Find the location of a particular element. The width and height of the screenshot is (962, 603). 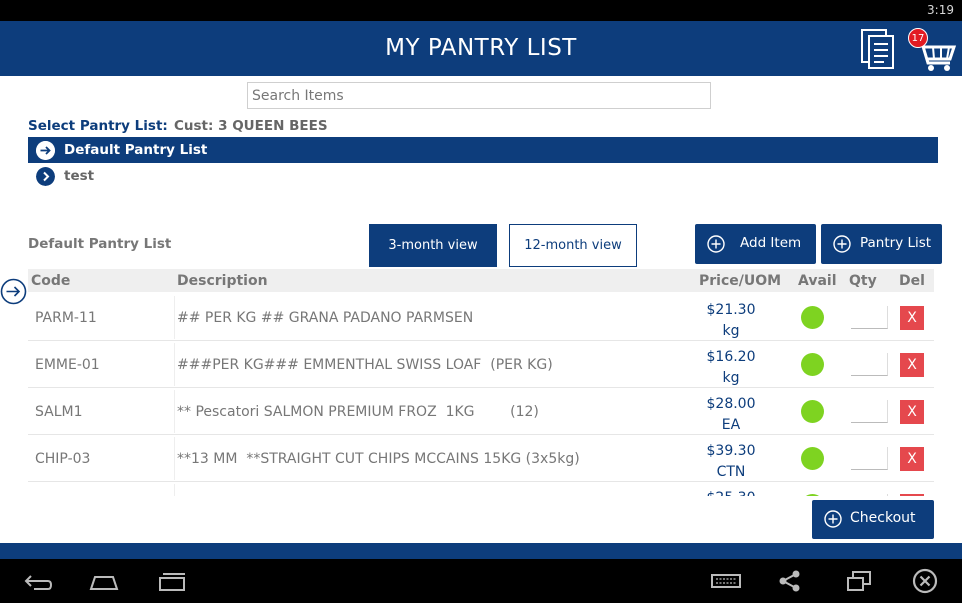

item-description: ## PER KG ## GRANA PADANO PARMSEN is located at coordinates (325, 318).